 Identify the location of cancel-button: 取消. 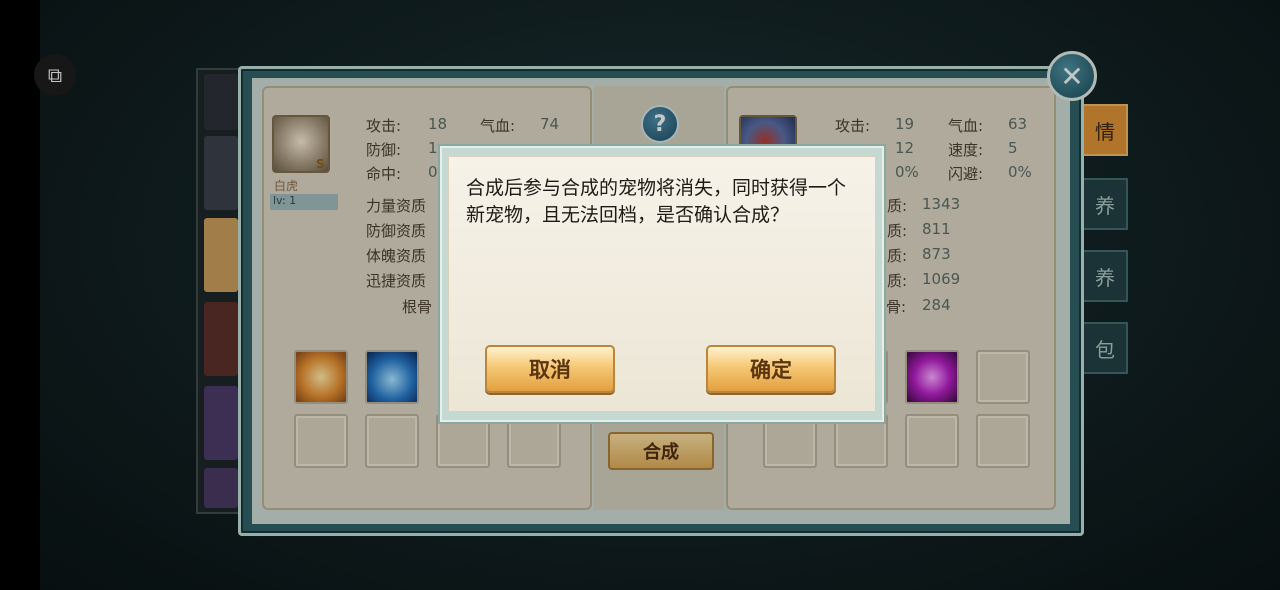
(550, 369).